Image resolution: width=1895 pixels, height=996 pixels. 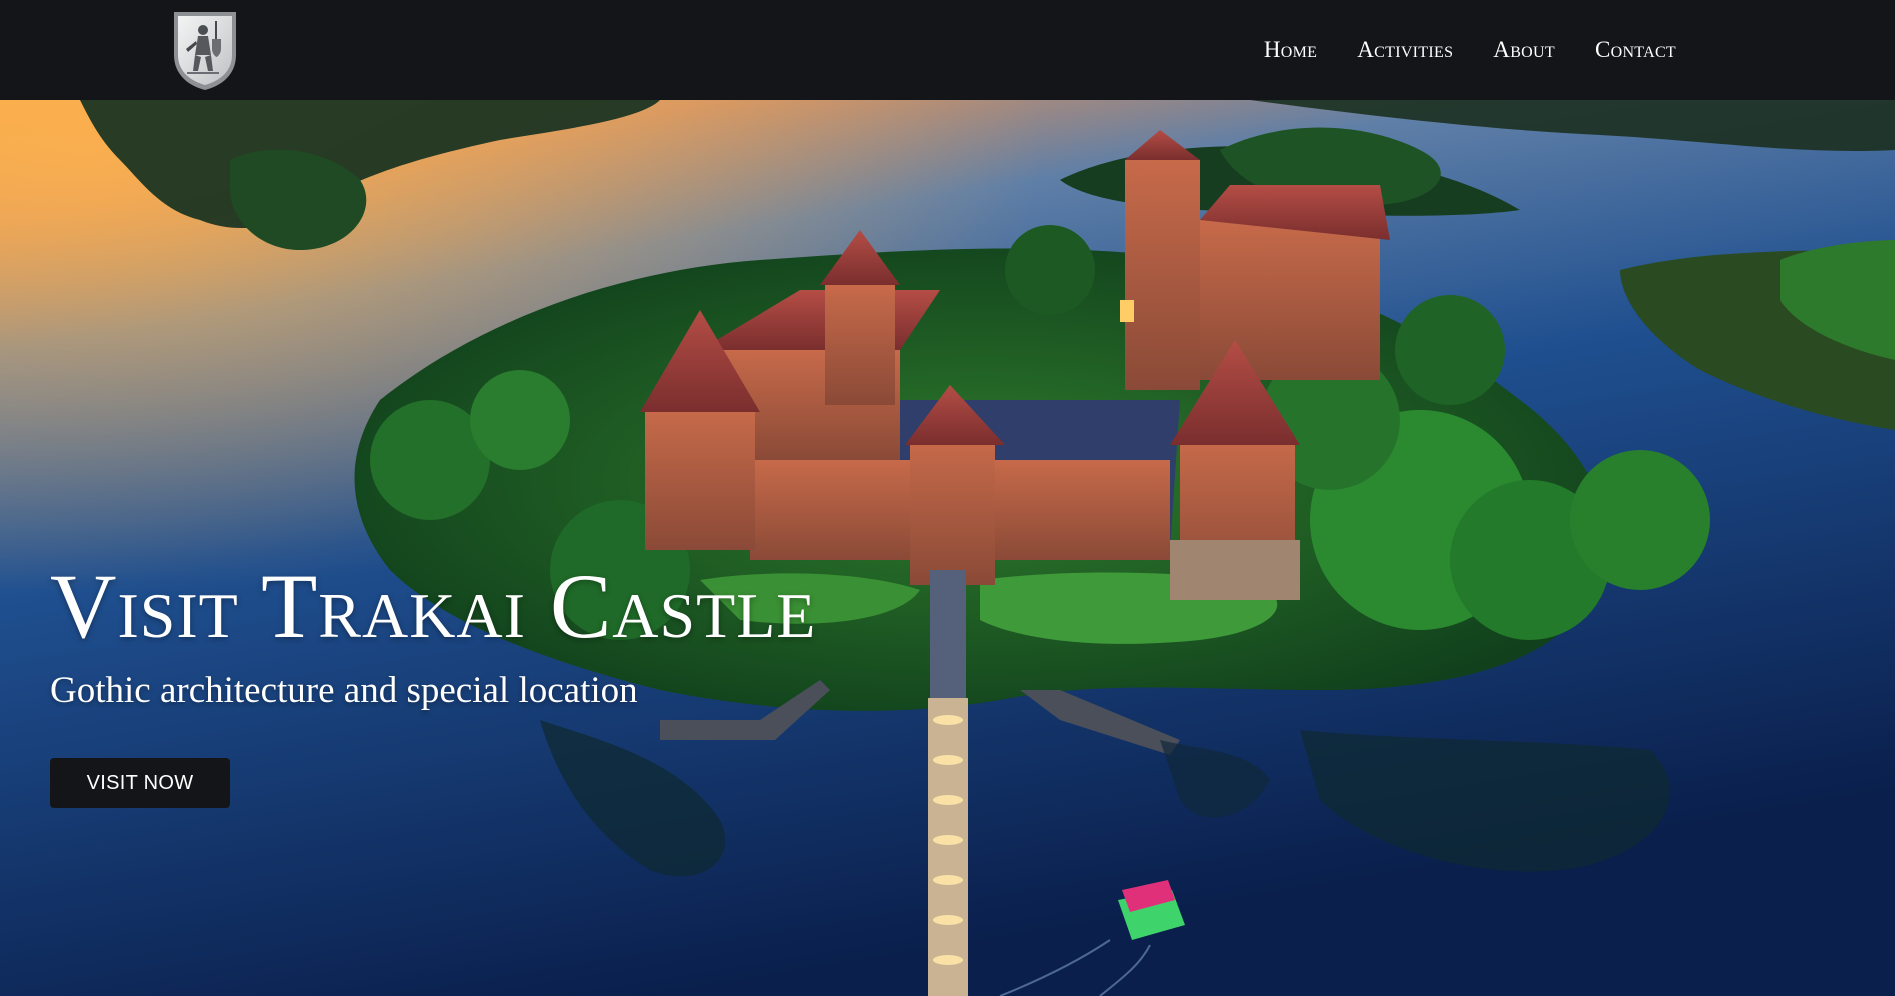 I want to click on top-navbar: Home Activities About Contact, so click(x=947, y=50).